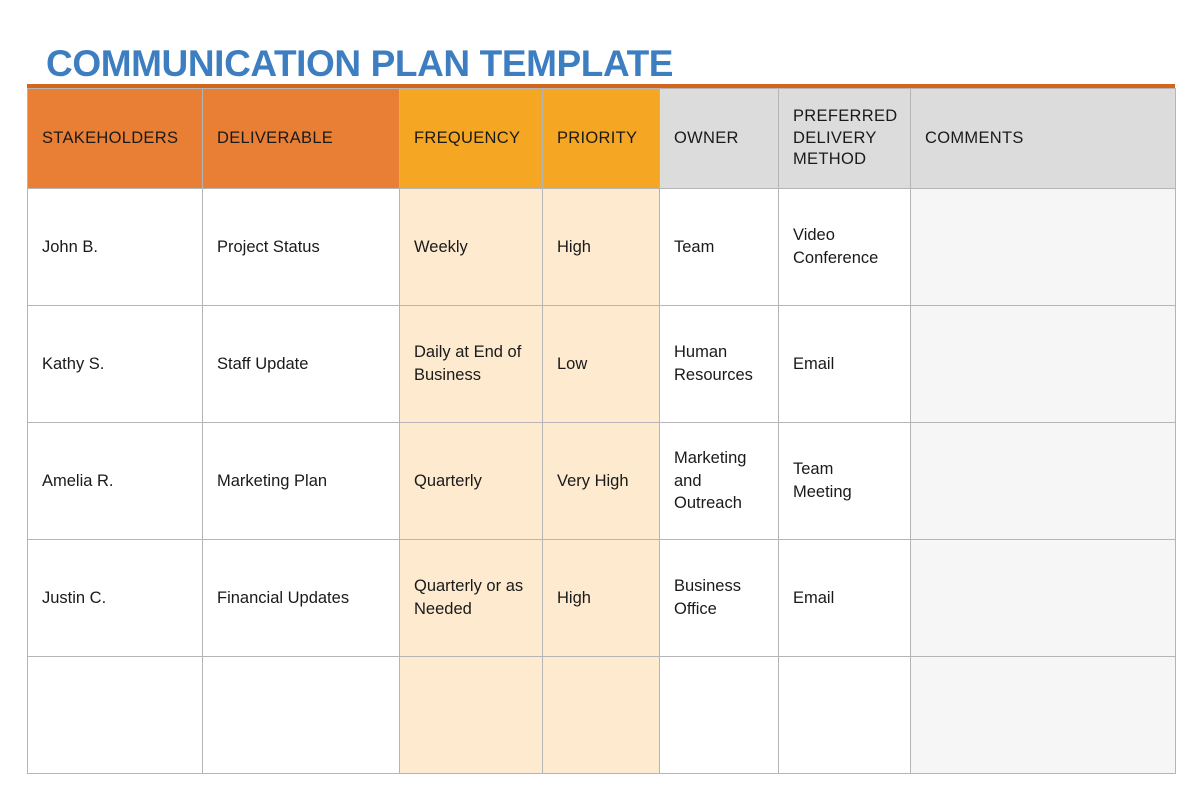  I want to click on cell-frequency: Quarterly or as Needed, so click(471, 598).